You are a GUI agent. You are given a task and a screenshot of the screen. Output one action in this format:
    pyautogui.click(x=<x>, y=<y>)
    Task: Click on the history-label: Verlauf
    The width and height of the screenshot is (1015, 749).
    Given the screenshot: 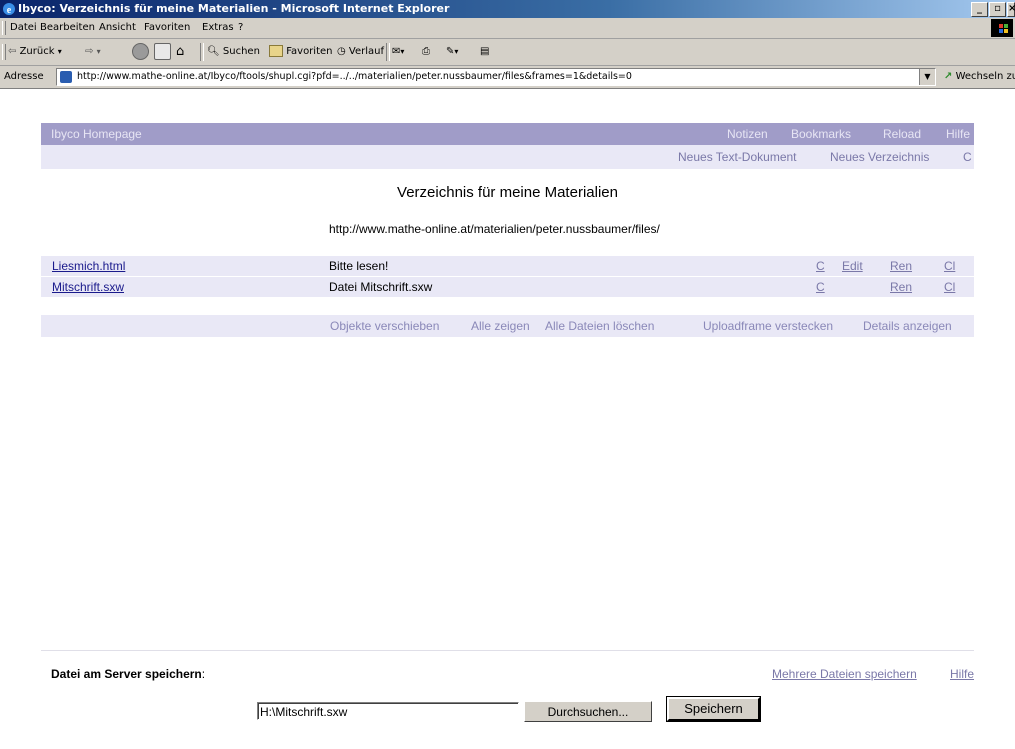 What is the action you would take?
    pyautogui.click(x=366, y=51)
    